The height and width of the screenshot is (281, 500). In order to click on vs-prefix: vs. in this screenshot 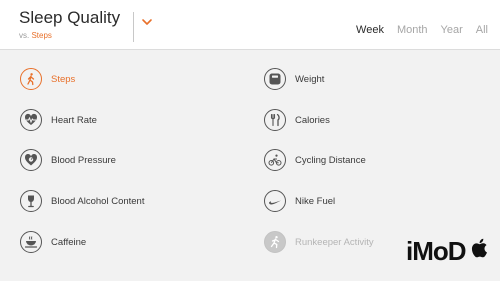, I will do `click(24, 35)`.